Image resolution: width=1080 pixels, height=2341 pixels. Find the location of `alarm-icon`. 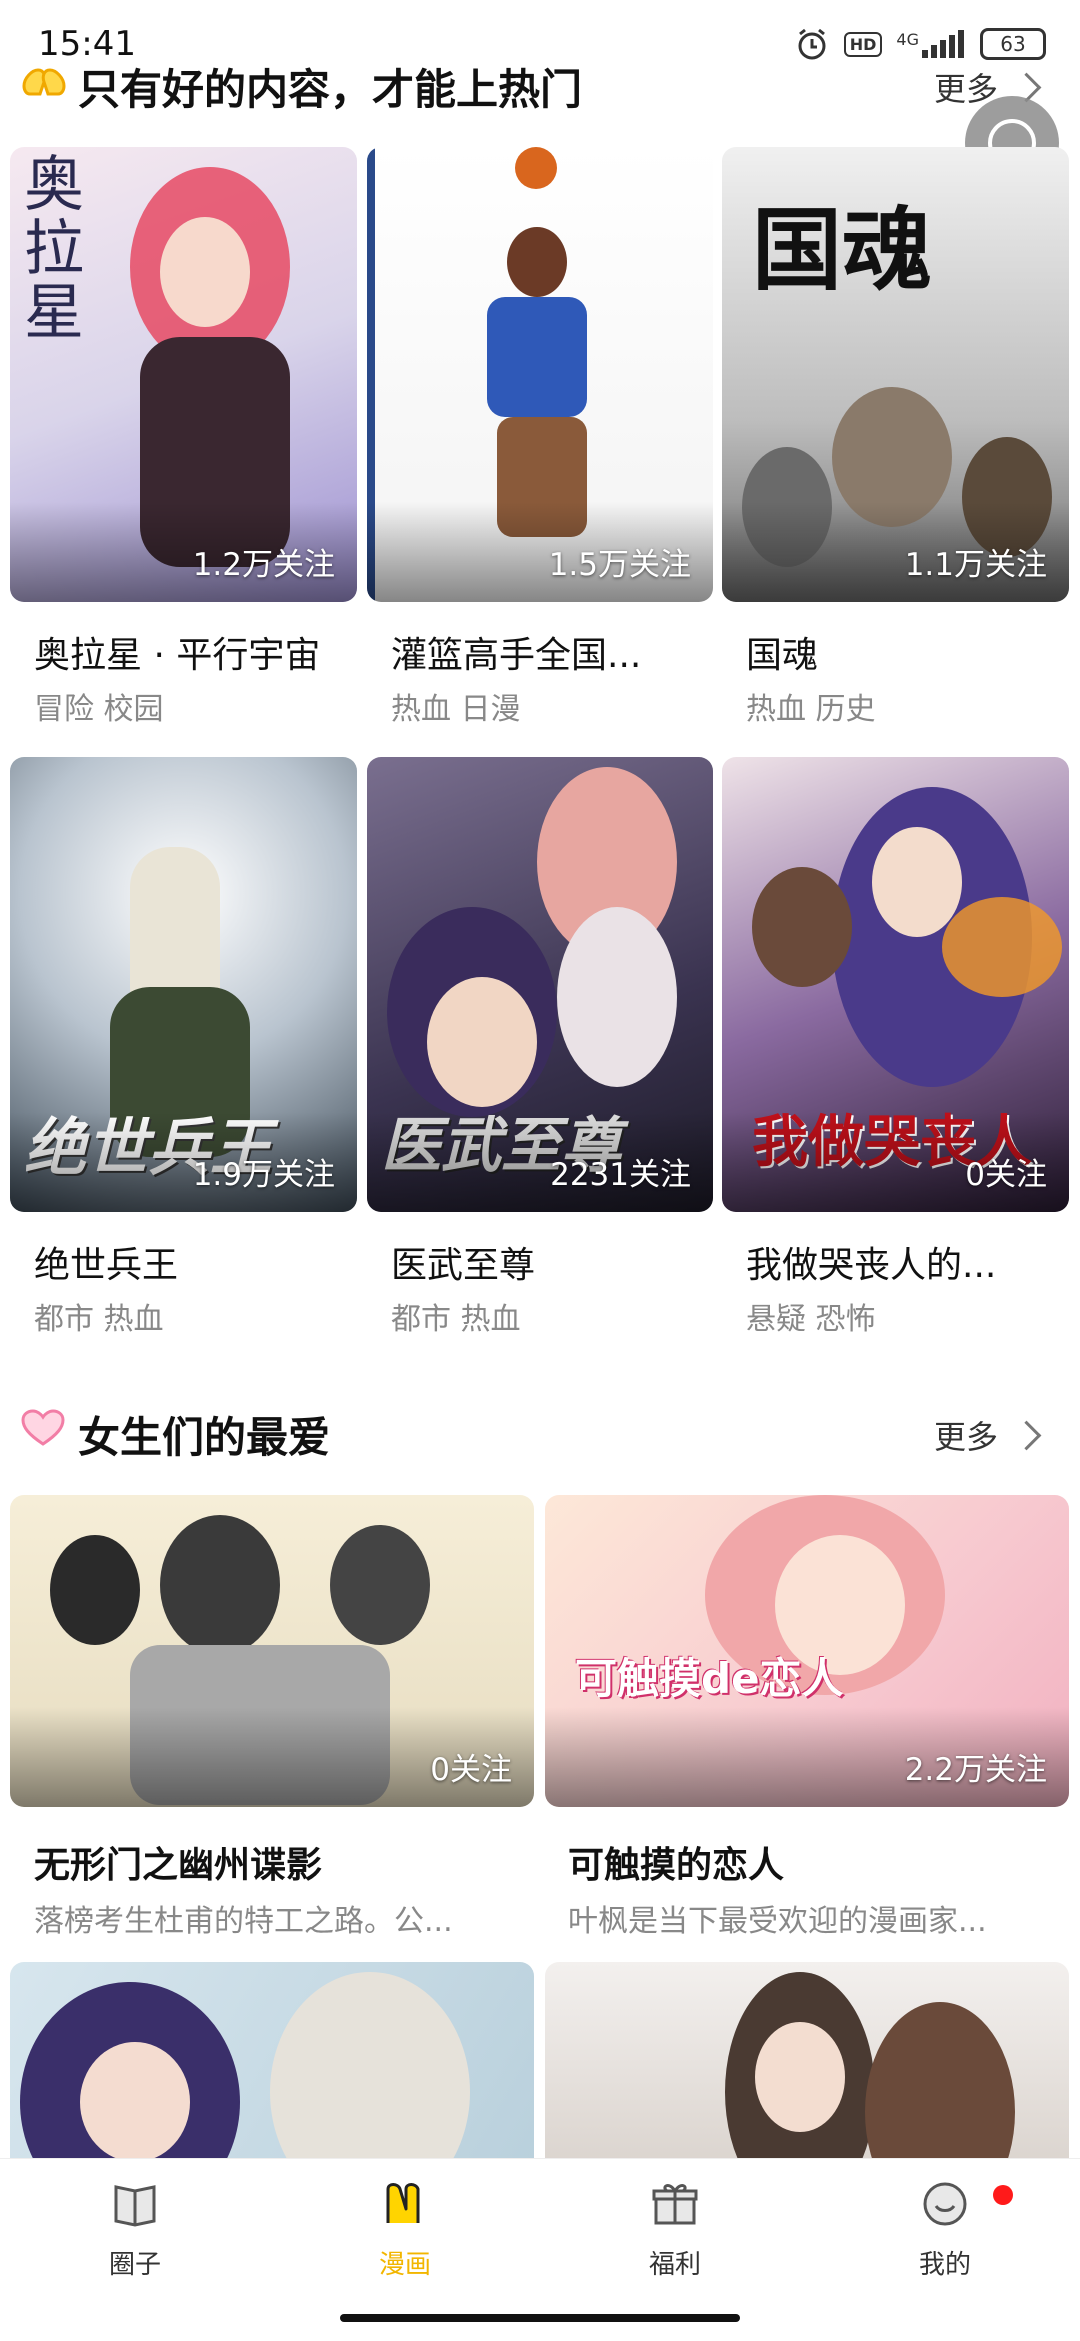

alarm-icon is located at coordinates (812, 44).